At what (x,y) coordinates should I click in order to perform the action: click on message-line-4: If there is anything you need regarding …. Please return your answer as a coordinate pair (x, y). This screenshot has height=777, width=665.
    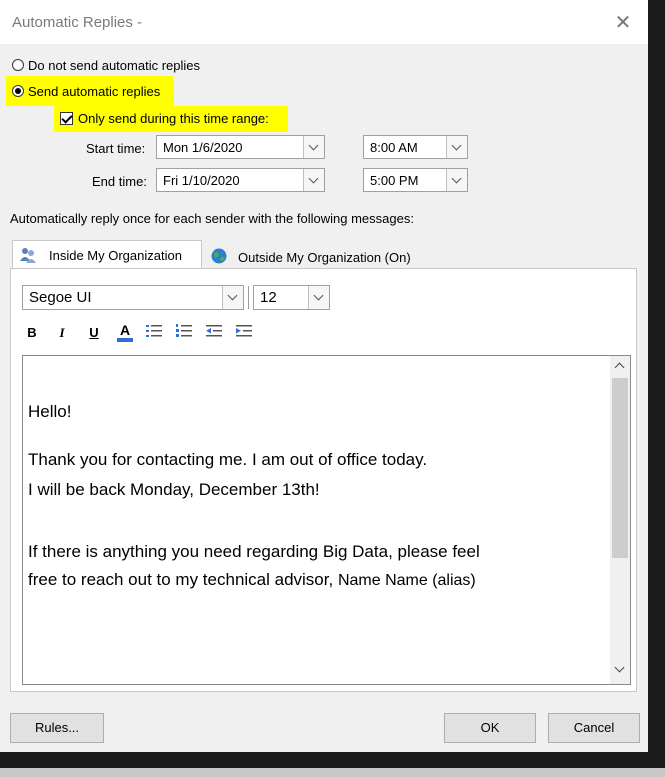
    Looking at the image, I should click on (254, 551).